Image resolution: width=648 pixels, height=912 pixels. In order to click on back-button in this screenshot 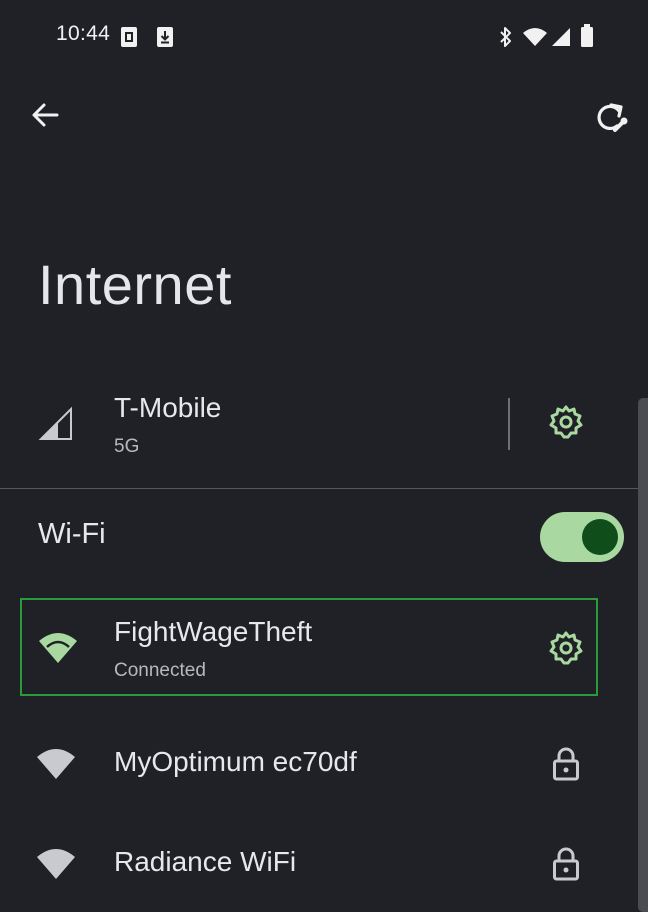, I will do `click(45, 117)`.